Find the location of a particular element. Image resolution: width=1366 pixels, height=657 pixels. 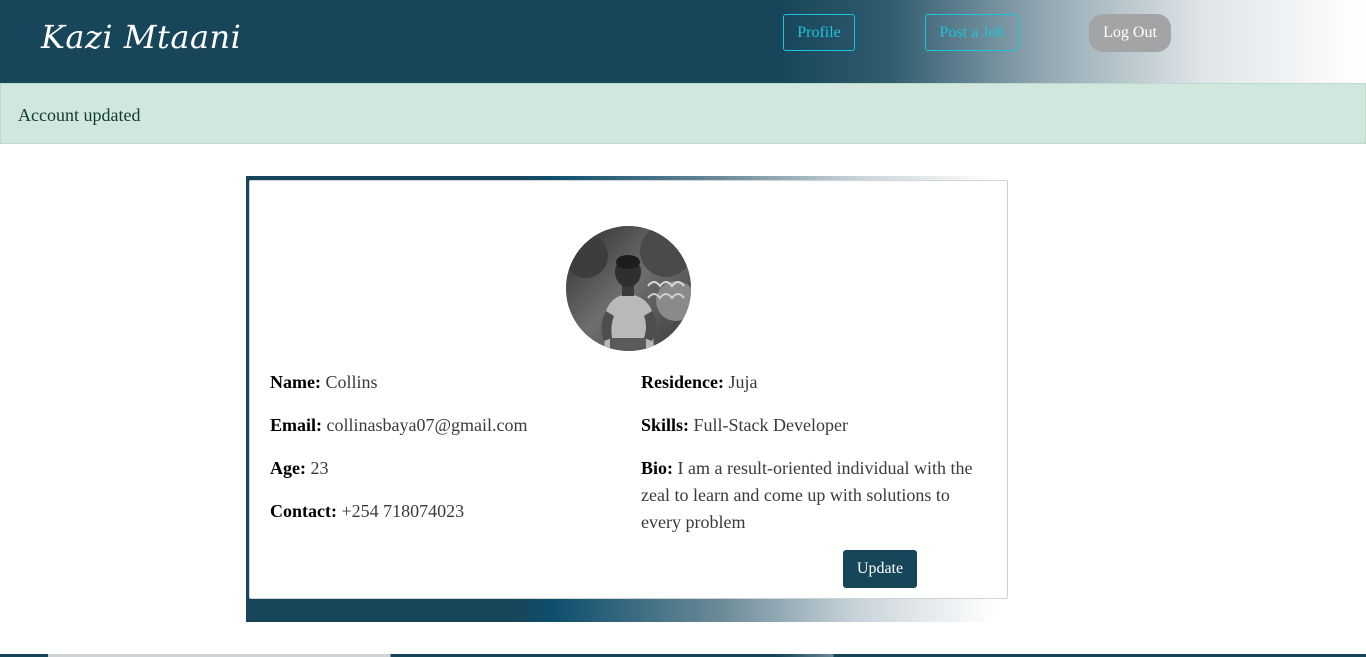

avatar is located at coordinates (628, 288).